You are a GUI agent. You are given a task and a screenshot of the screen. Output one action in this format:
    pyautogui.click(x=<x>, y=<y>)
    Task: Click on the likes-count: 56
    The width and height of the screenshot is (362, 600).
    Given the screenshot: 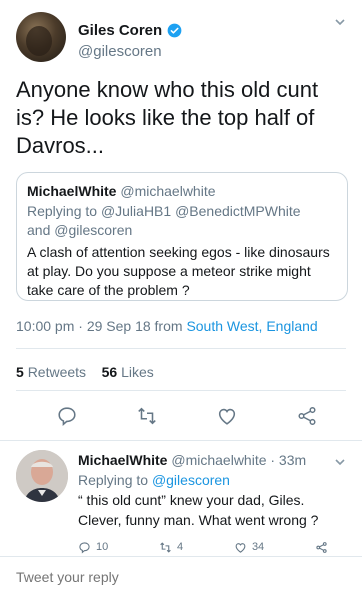 What is the action you would take?
    pyautogui.click(x=109, y=372)
    